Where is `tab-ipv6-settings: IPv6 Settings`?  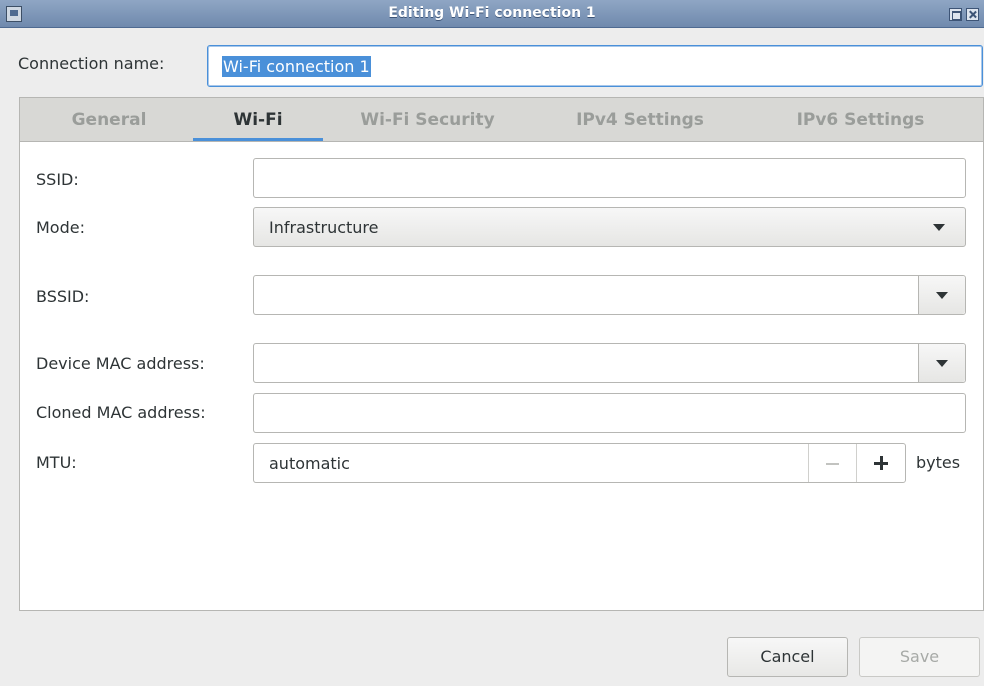 tab-ipv6-settings: IPv6 Settings is located at coordinates (860, 120).